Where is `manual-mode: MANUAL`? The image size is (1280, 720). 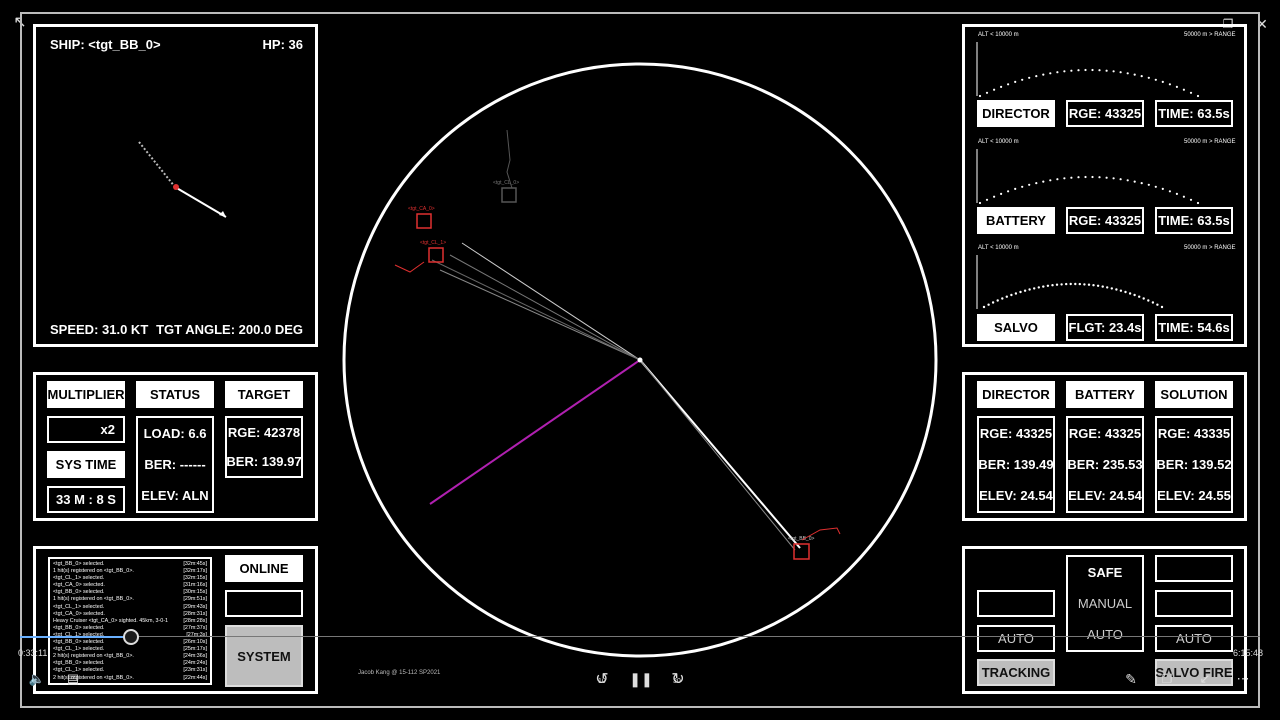
manual-mode: MANUAL is located at coordinates (1105, 603).